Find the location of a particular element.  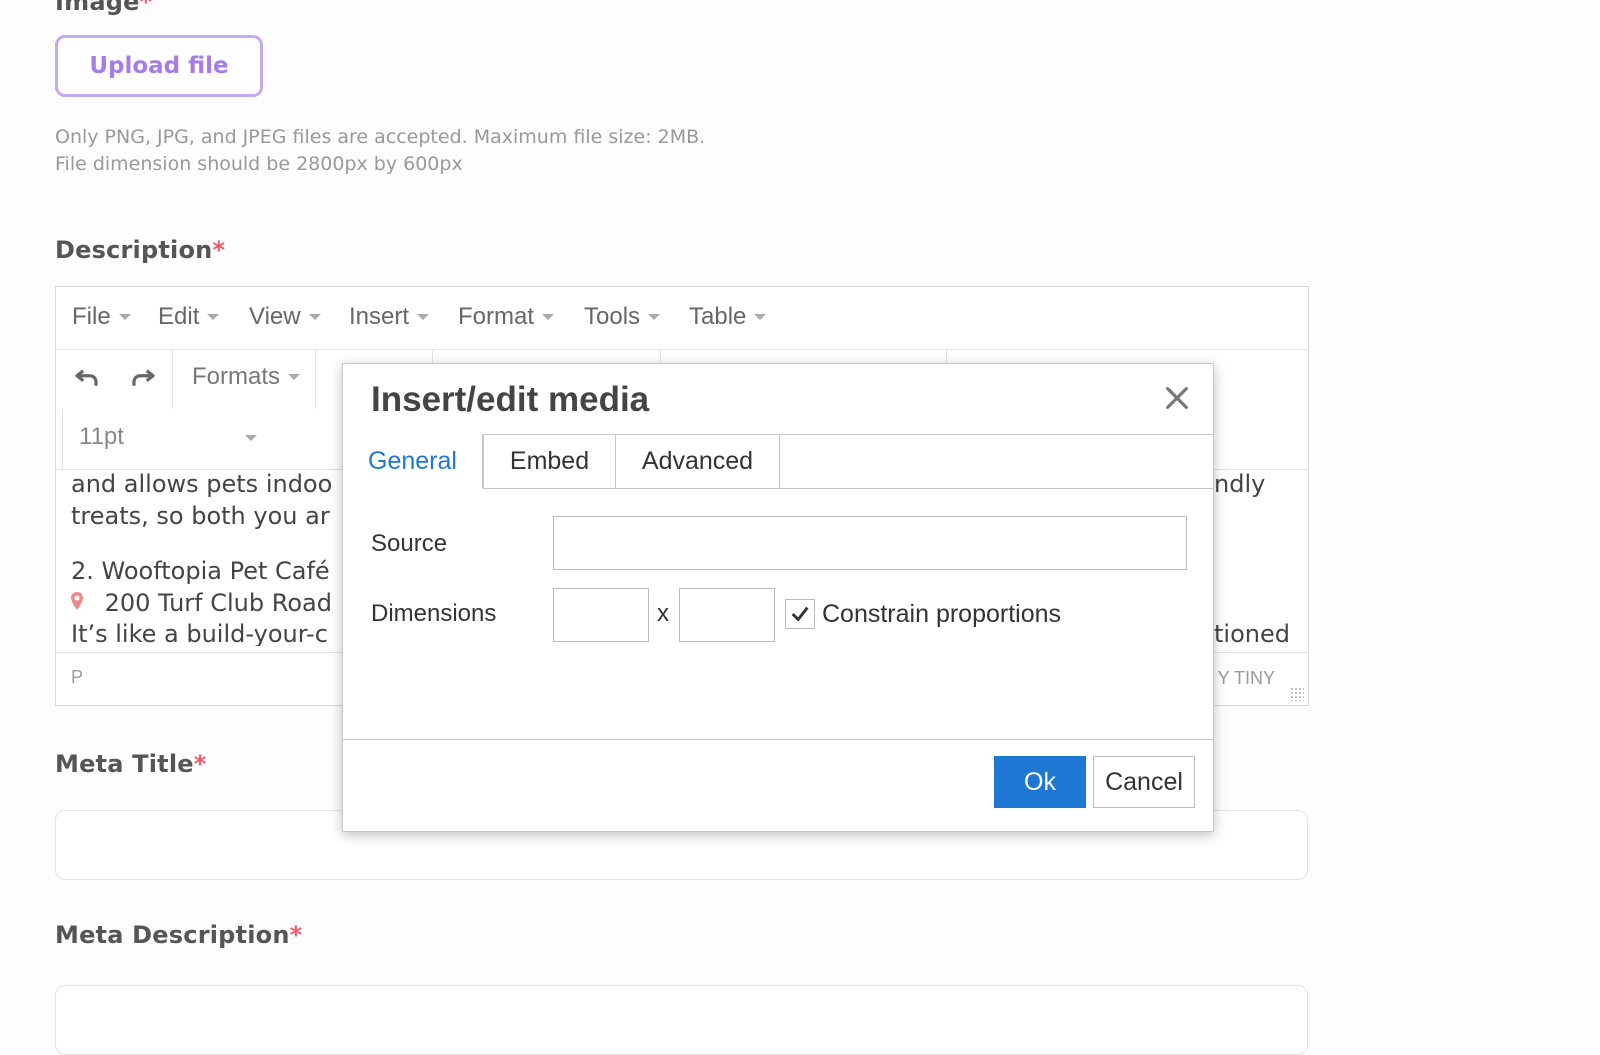

menu-insert: Insert is located at coordinates (389, 317).